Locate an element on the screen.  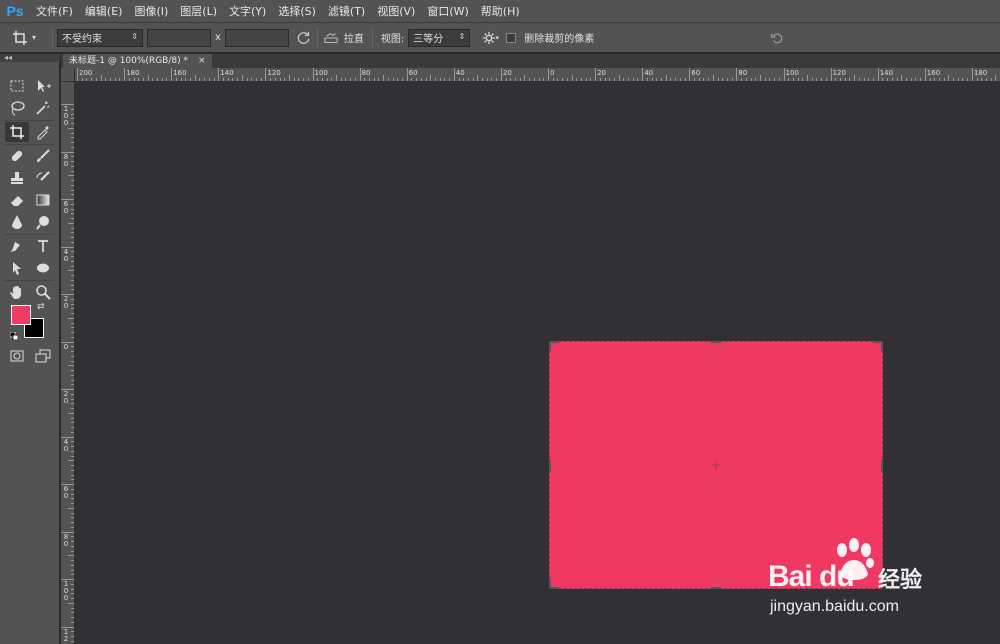
gradient-icon is located at coordinates (43, 200).